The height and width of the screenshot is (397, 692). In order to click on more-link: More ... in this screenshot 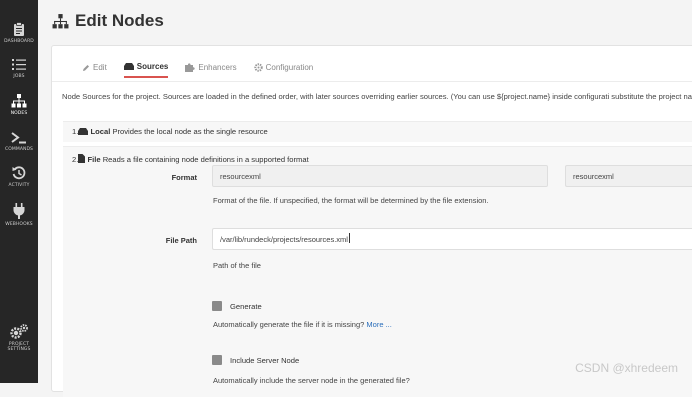, I will do `click(378, 324)`.